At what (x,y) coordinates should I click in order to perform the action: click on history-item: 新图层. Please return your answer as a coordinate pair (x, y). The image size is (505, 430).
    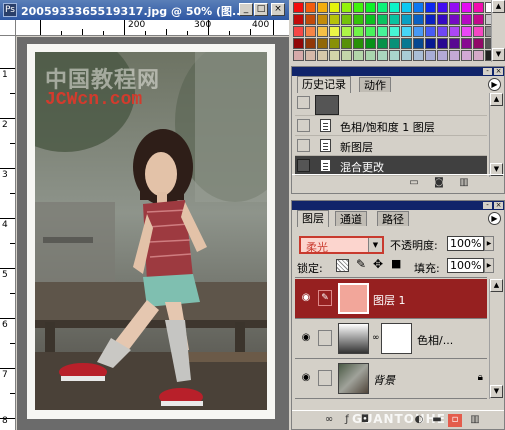
    Looking at the image, I should click on (391, 146).